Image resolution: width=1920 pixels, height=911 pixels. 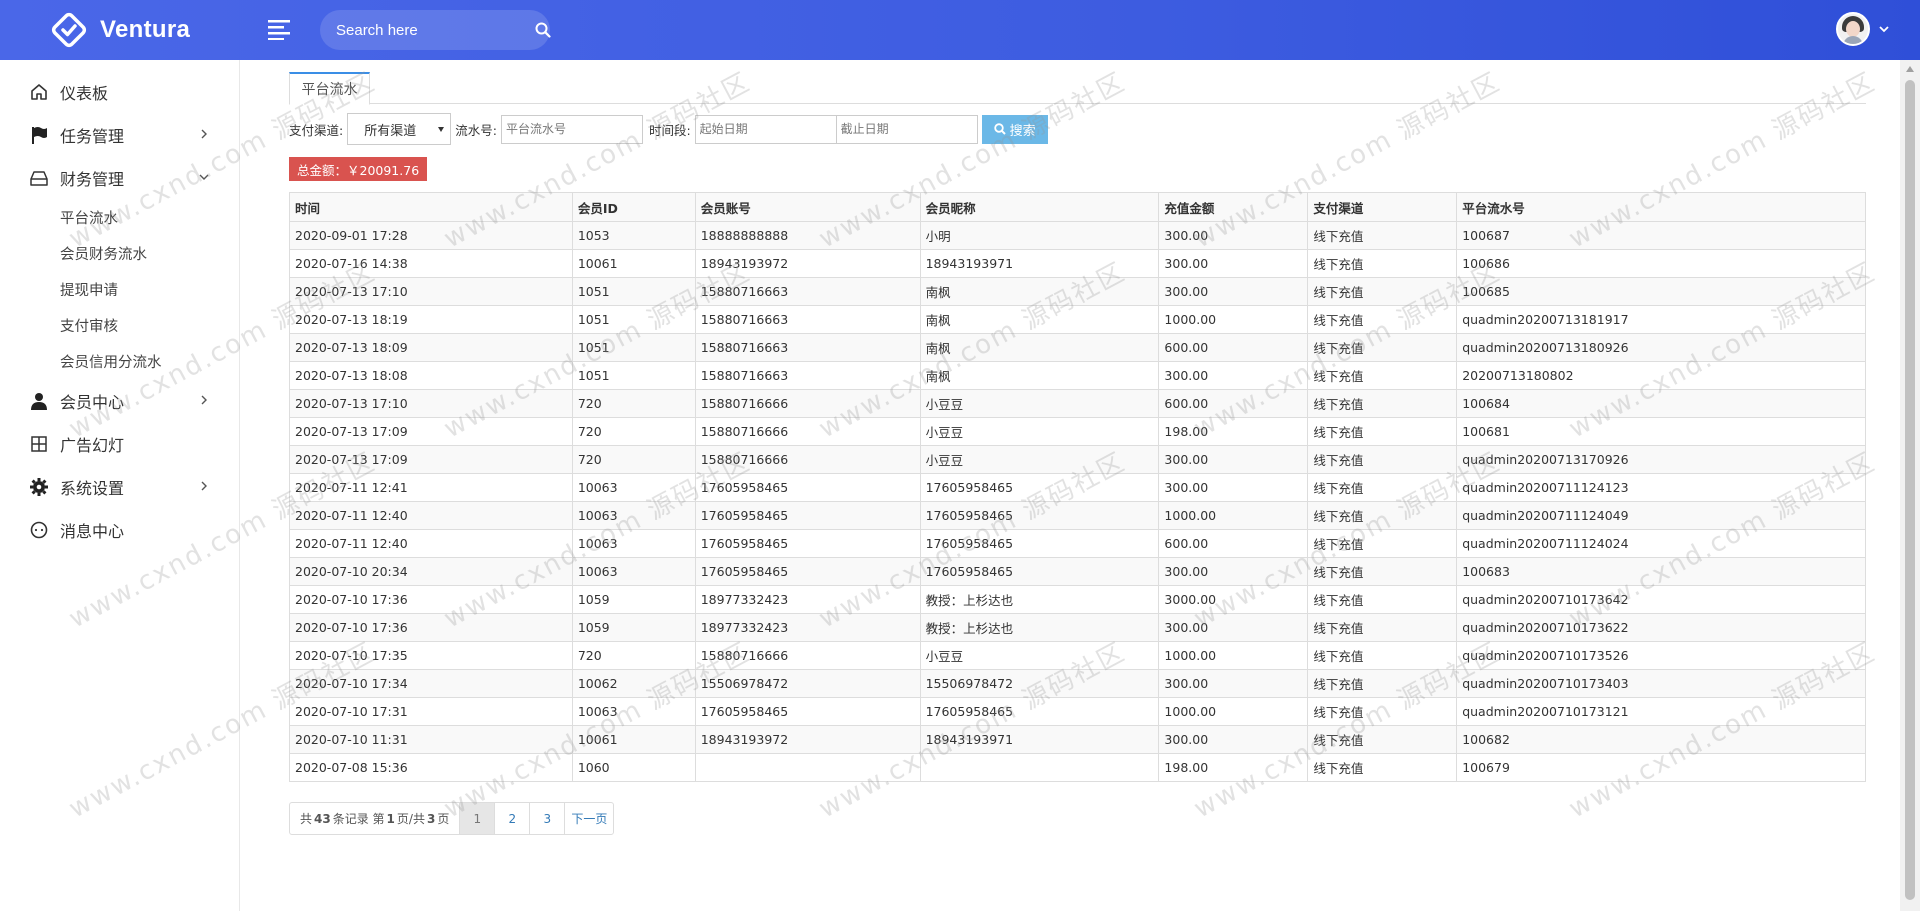 What do you see at coordinates (807, 403) in the screenshot?
I see `table-cell: 15880716666` at bounding box center [807, 403].